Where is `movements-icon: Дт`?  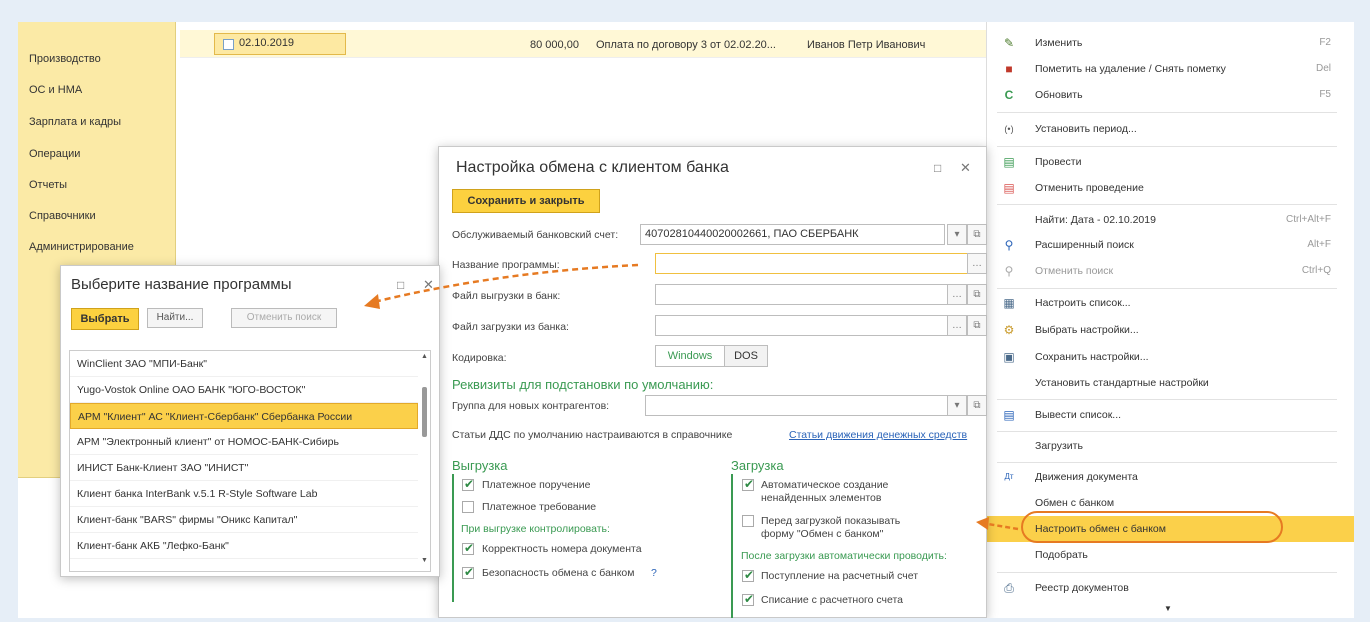
movements-icon: Дт is located at coordinates (1009, 476).